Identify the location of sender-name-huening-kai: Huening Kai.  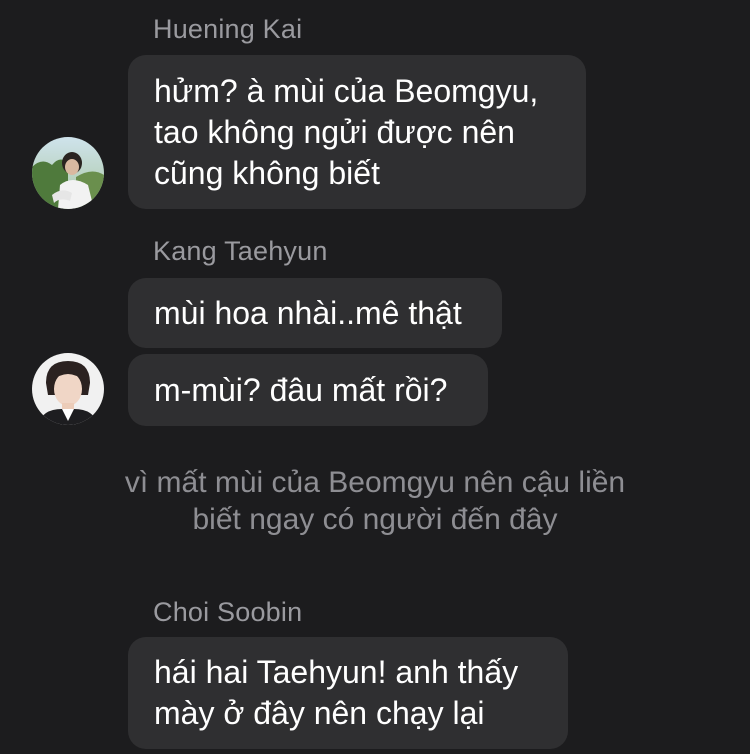
(228, 29).